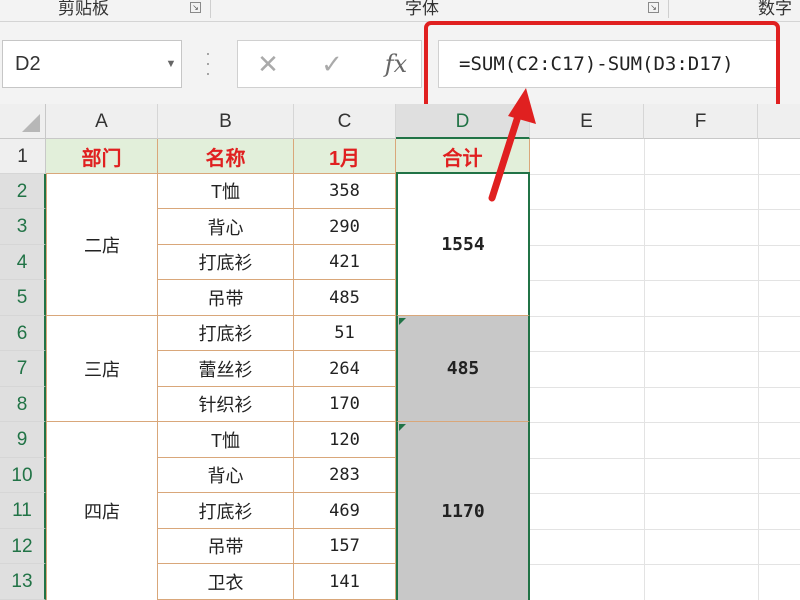 This screenshot has width=800, height=600. I want to click on qty-cell: 283, so click(345, 475).